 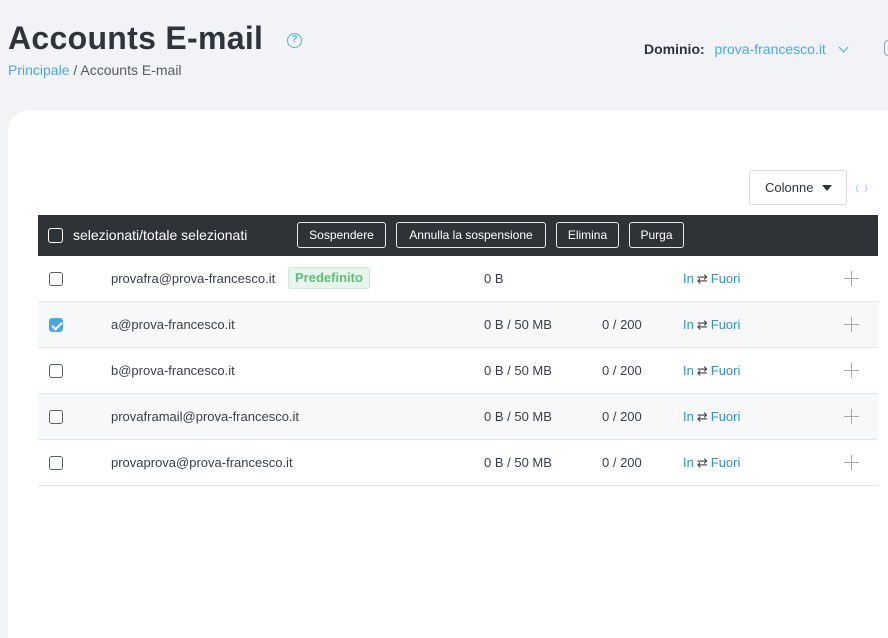 I want to click on refresh-icon, so click(x=861, y=188).